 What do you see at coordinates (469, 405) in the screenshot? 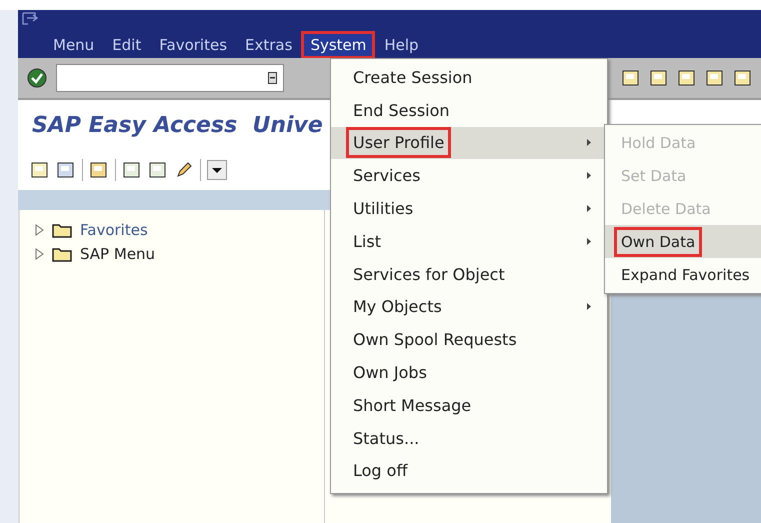
I see `dropdown-option: Short Message` at bounding box center [469, 405].